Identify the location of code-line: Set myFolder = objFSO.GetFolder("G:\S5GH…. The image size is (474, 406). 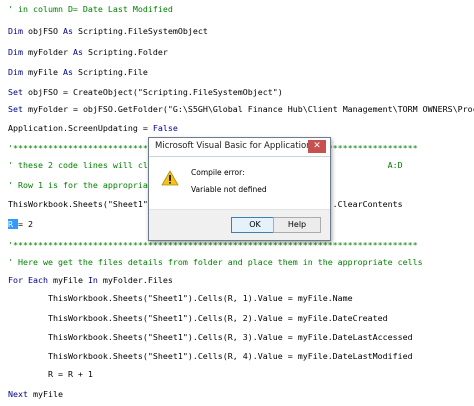
(241, 109).